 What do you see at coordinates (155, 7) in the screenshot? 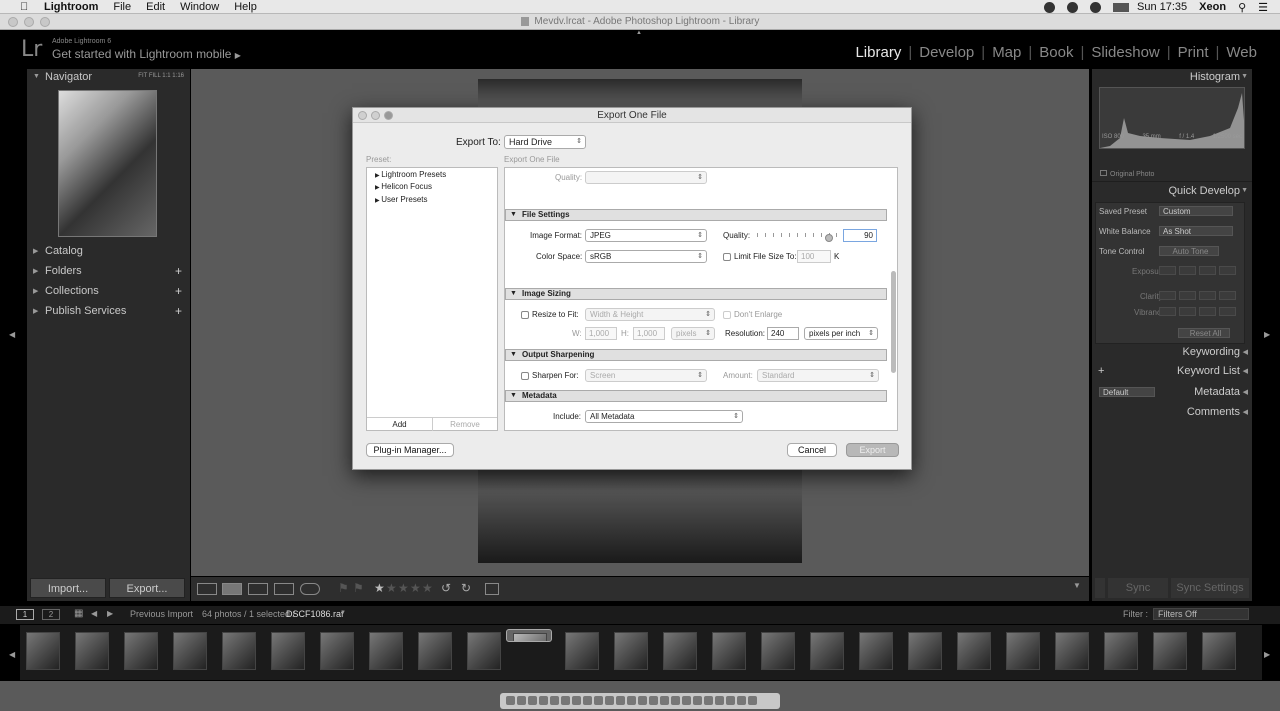
I see `menu-edit: Edit` at bounding box center [155, 7].